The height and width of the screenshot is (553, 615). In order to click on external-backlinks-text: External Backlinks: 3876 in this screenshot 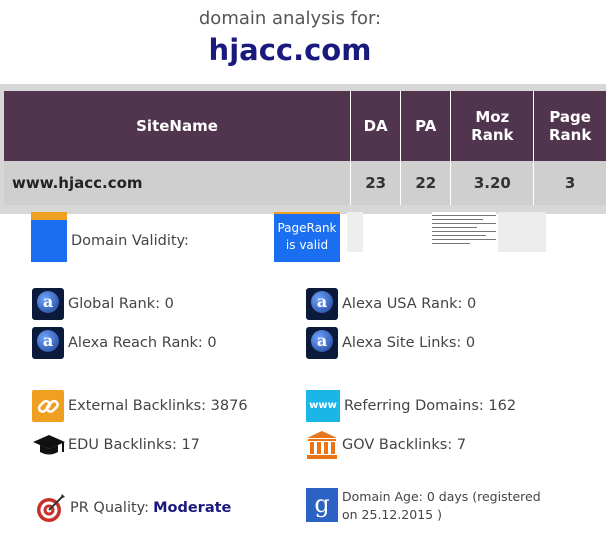, I will do `click(158, 406)`.